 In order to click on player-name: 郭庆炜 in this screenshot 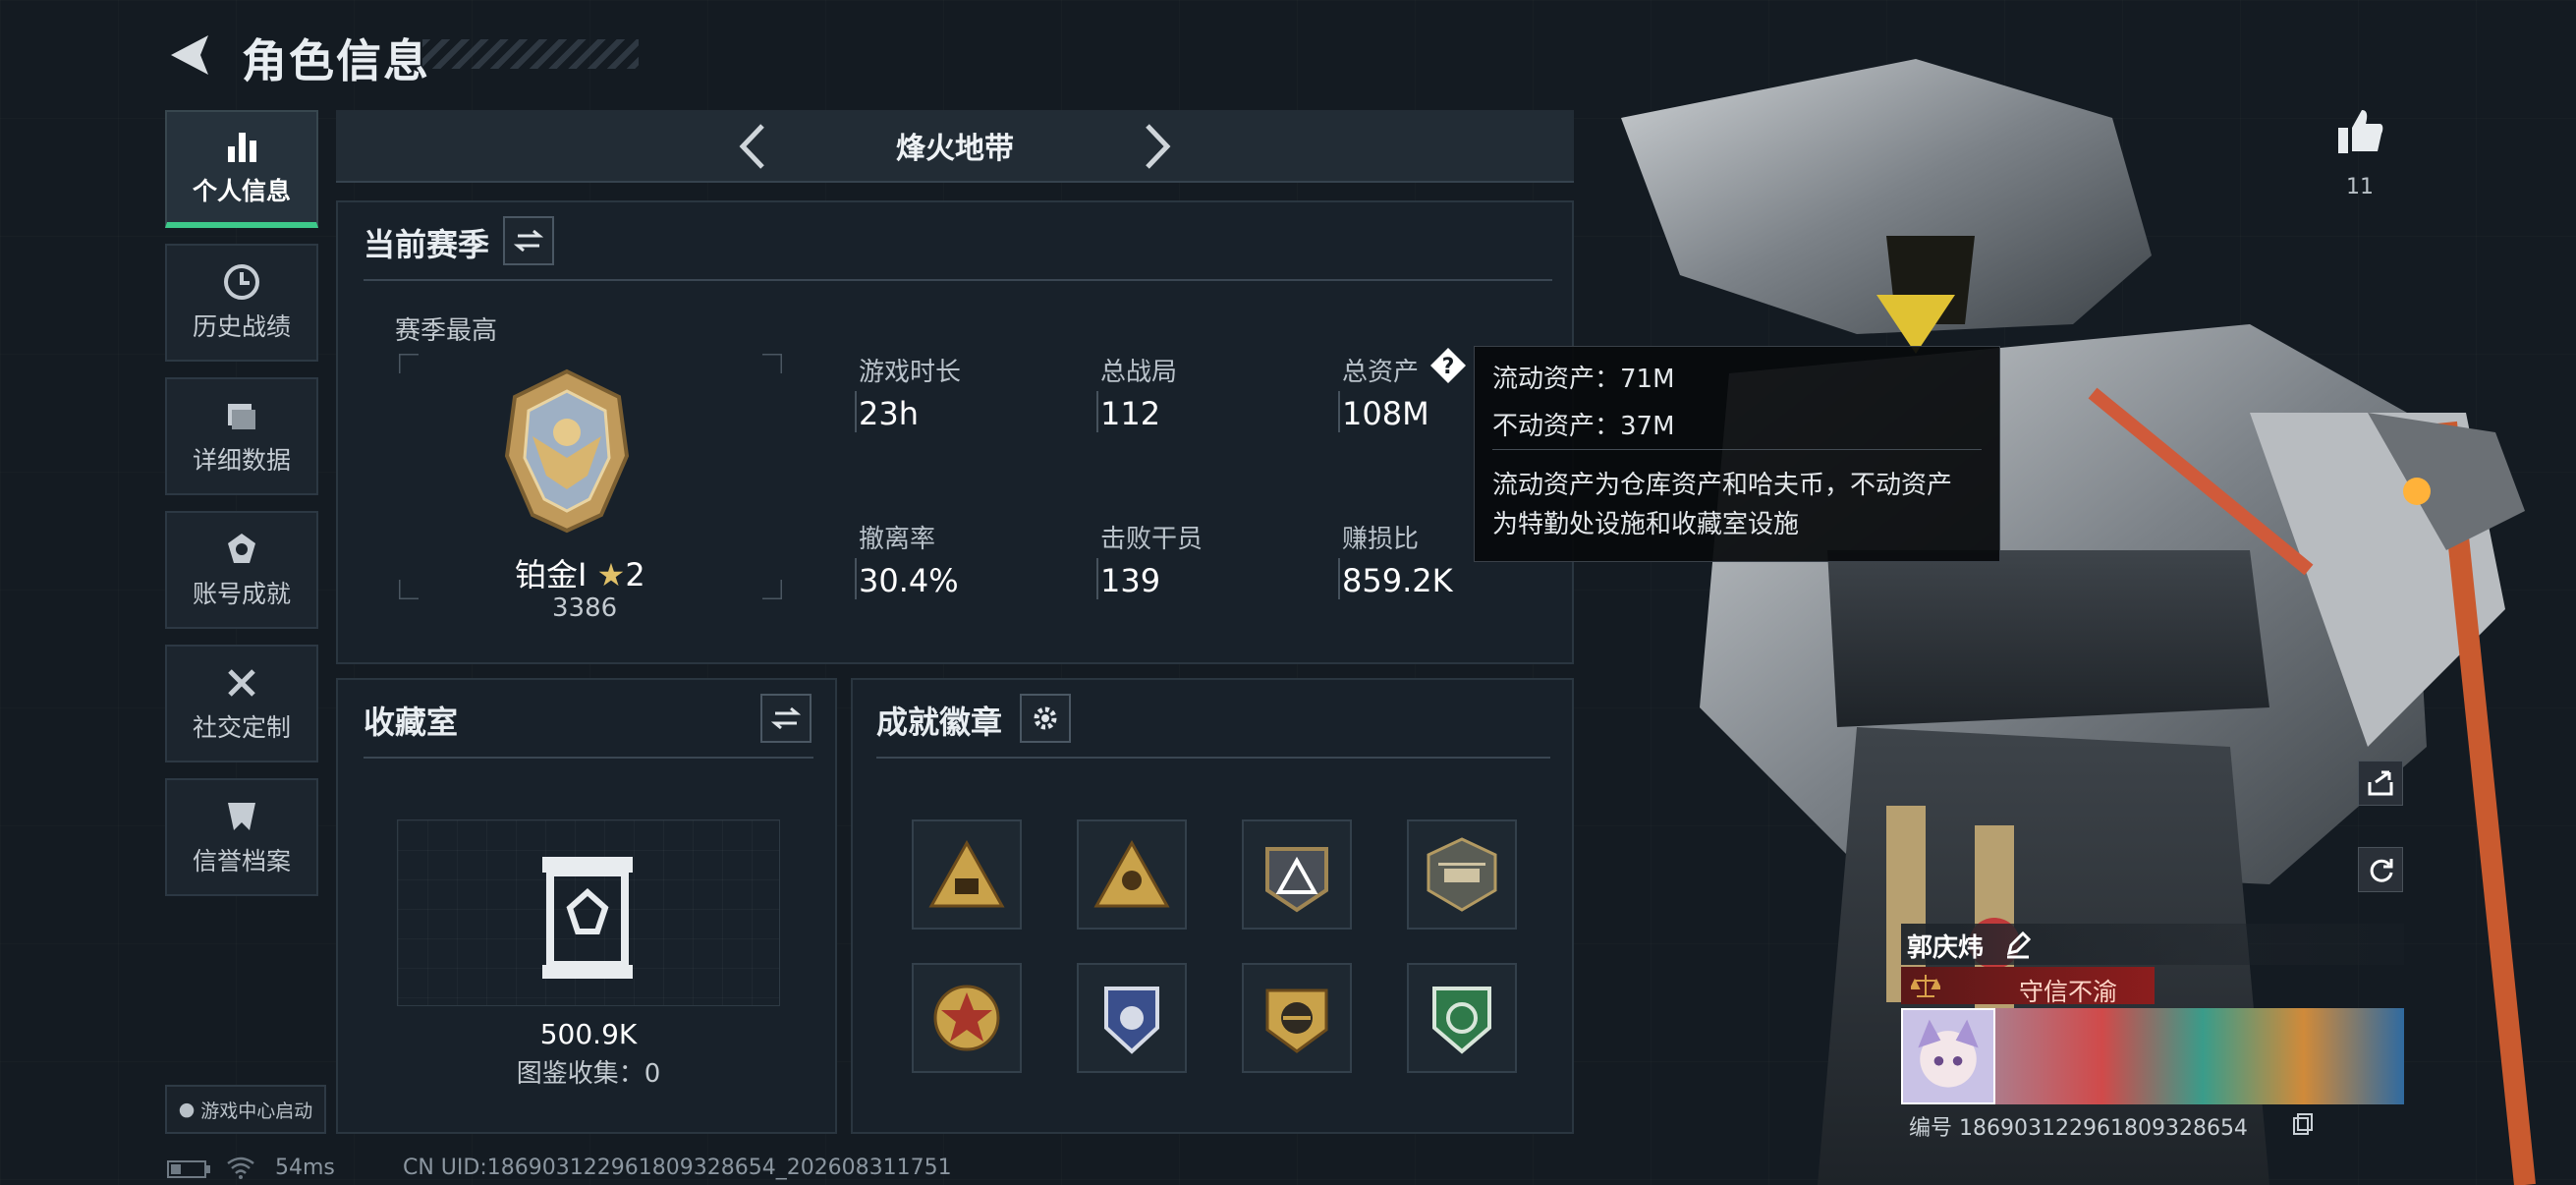, I will do `click(1946, 948)`.